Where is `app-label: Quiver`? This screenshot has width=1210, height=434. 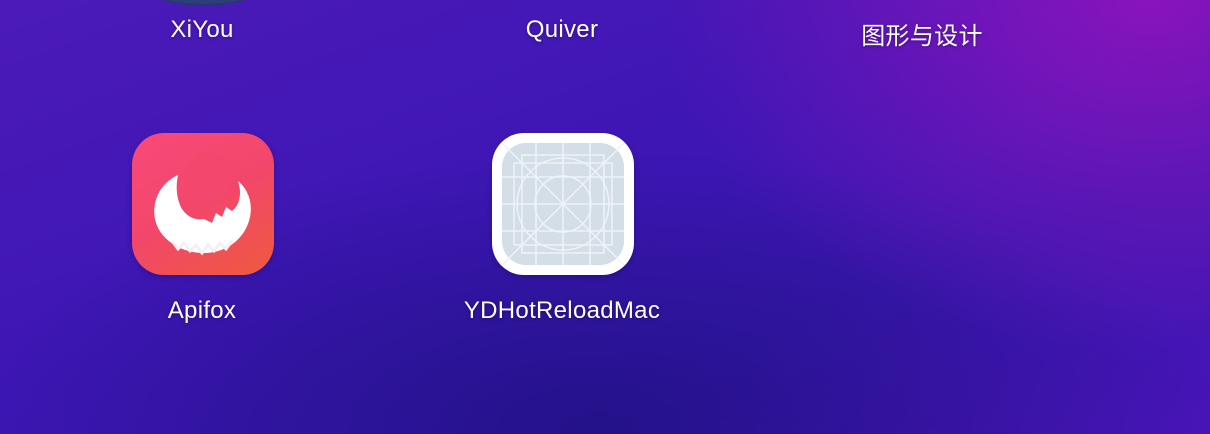
app-label: Quiver is located at coordinates (562, 29).